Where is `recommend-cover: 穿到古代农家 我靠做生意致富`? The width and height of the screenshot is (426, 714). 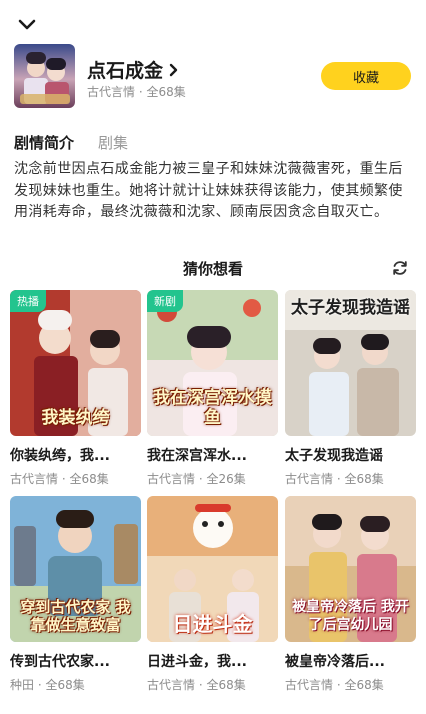 recommend-cover: 穿到古代农家 我靠做生意致富 is located at coordinates (75, 569).